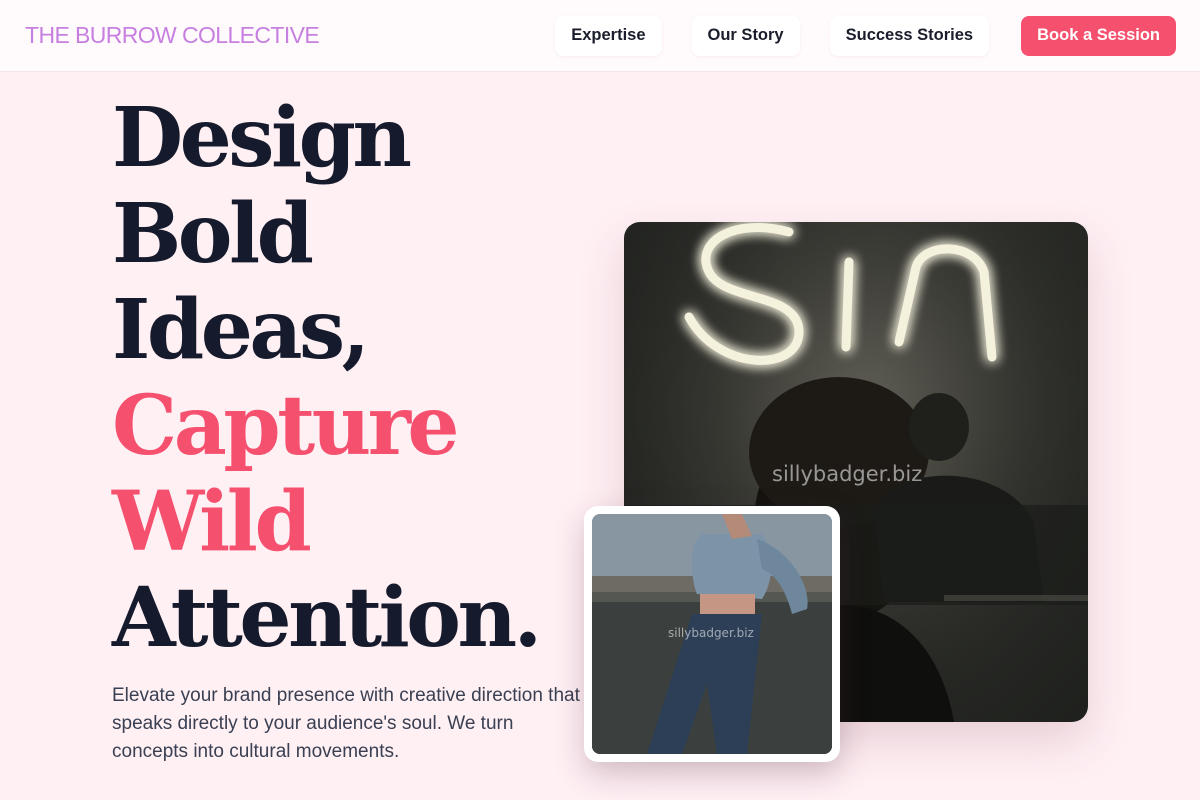 This screenshot has width=1200, height=800. I want to click on nav-link-expertise: Expertise, so click(608, 35).